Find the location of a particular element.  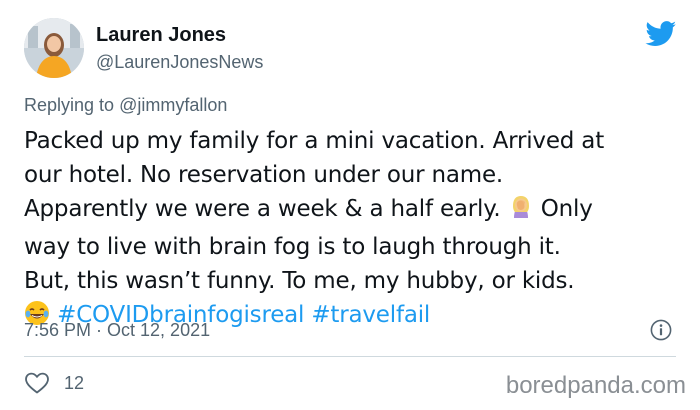

divider is located at coordinates (350, 356).